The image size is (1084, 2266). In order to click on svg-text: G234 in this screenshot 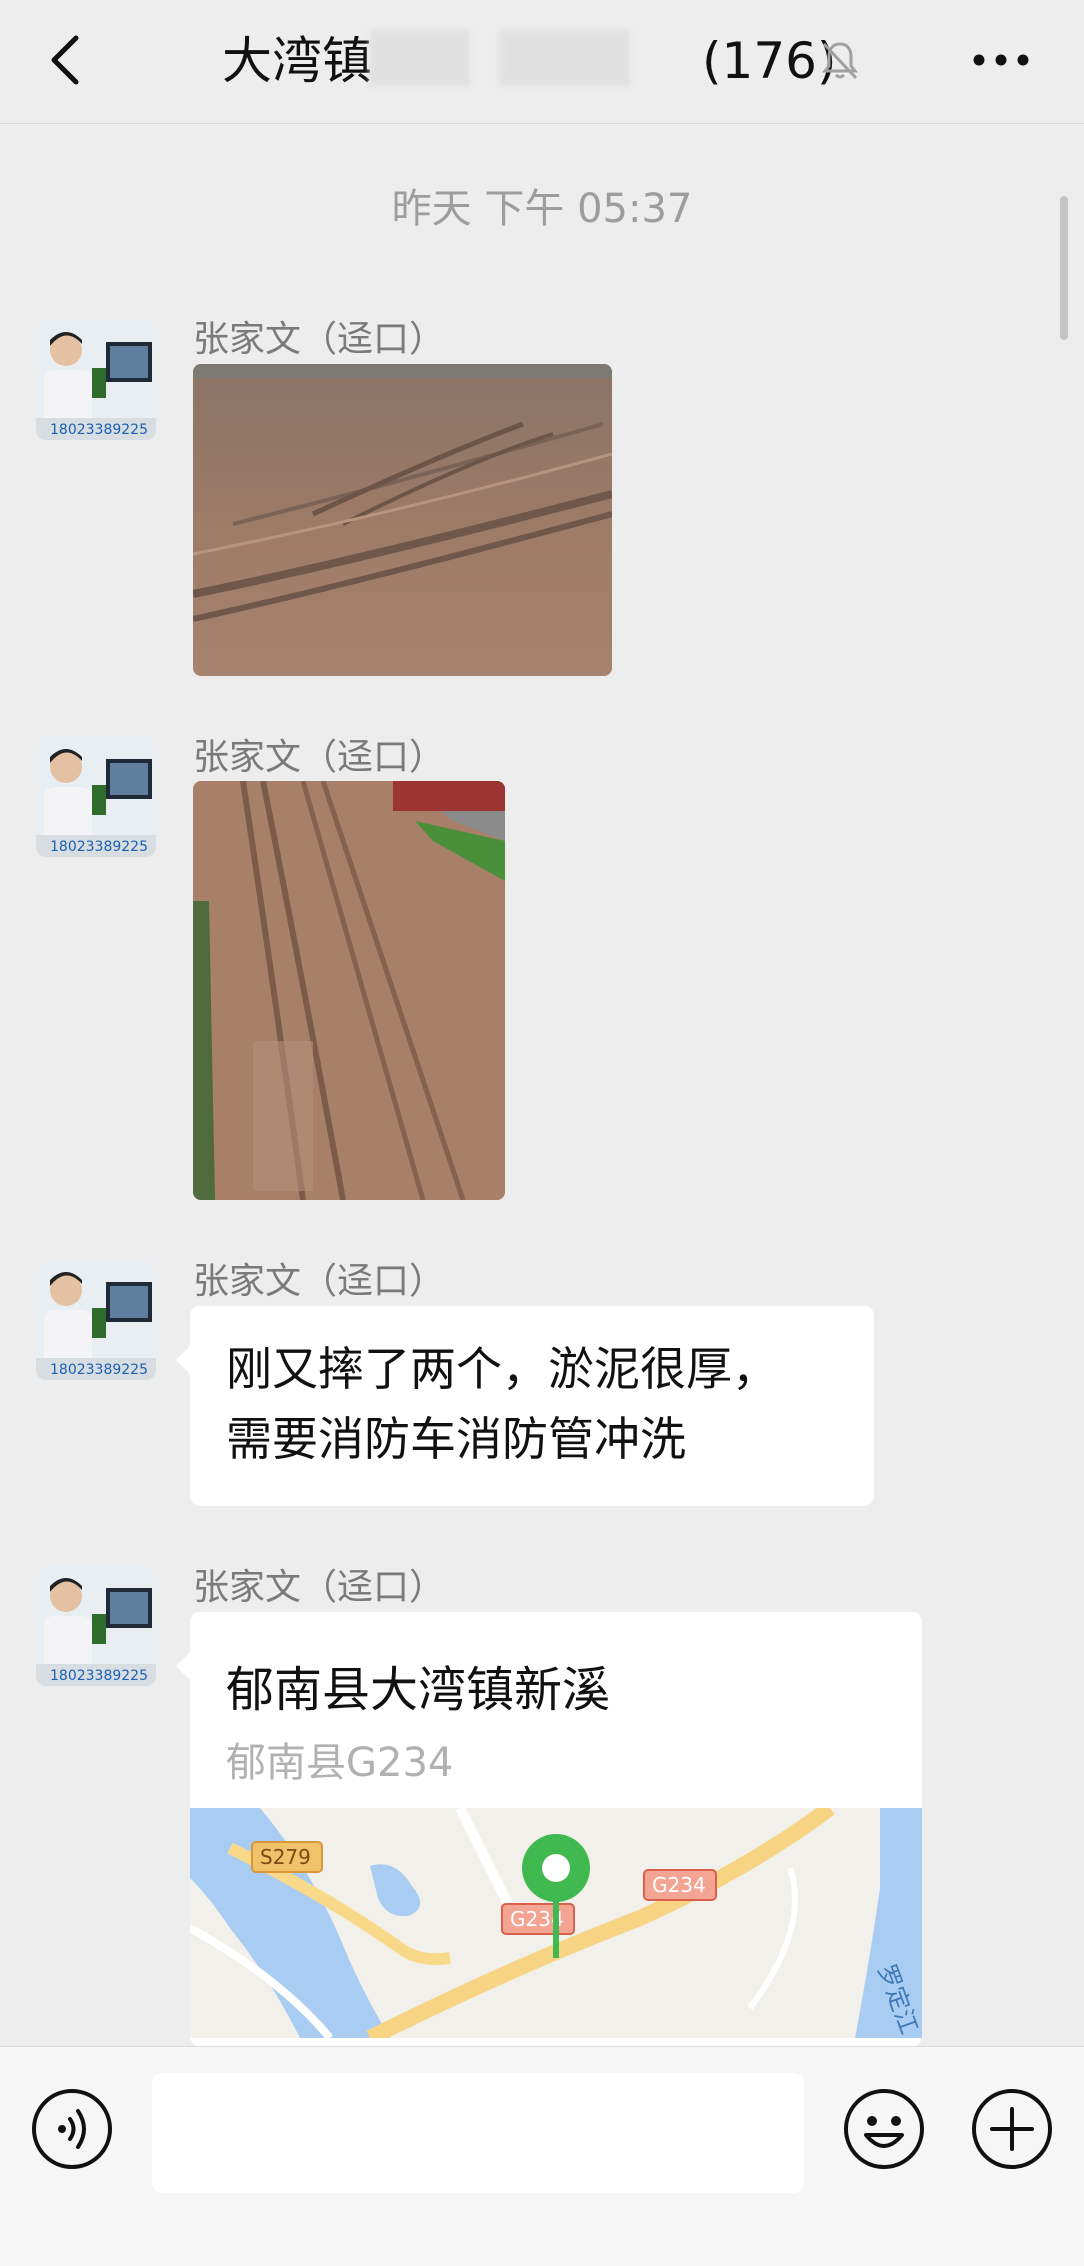, I will do `click(679, 1885)`.